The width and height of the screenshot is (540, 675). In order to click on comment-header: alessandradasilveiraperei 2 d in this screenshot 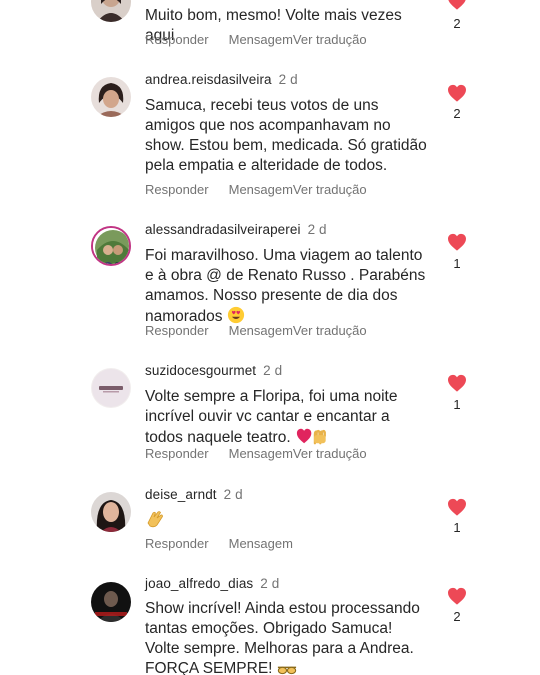, I will do `click(236, 229)`.